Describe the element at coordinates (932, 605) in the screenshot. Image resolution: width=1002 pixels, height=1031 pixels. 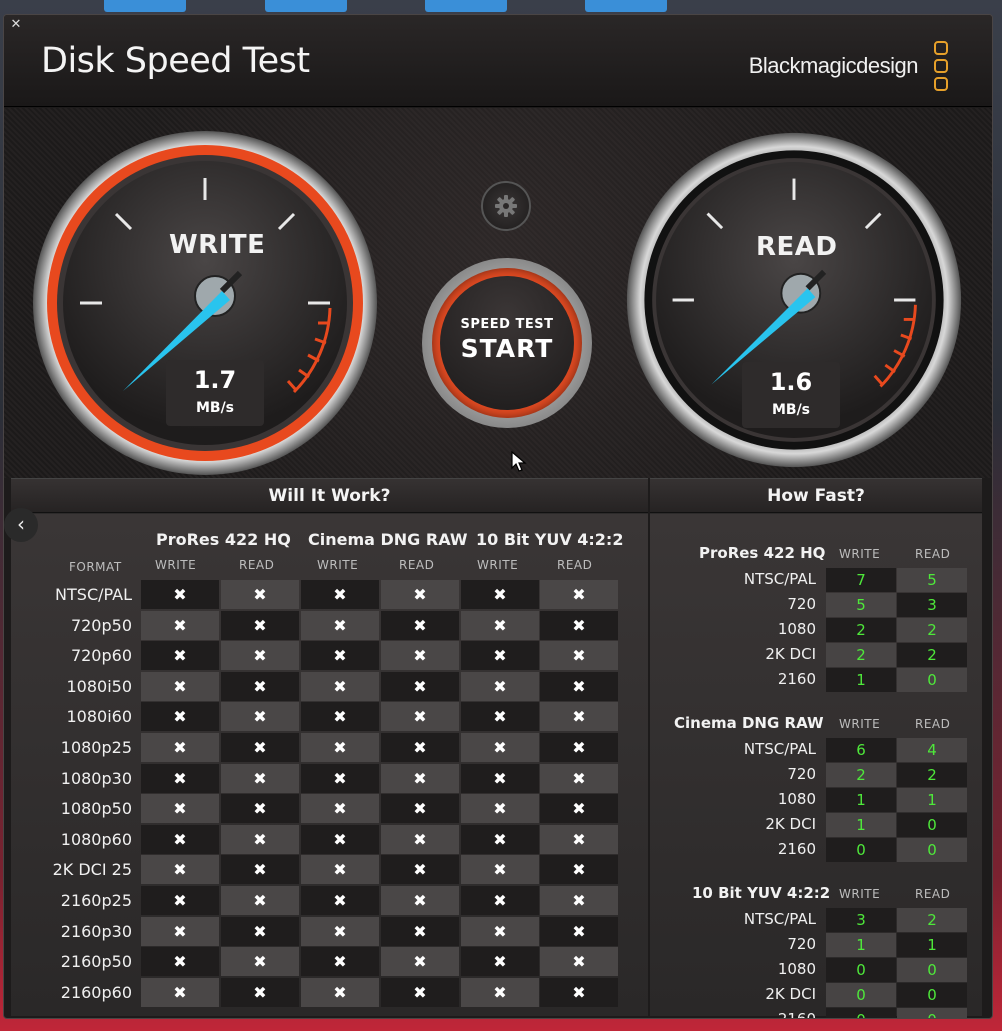
I see `how-fast-read-value: 3` at that location.